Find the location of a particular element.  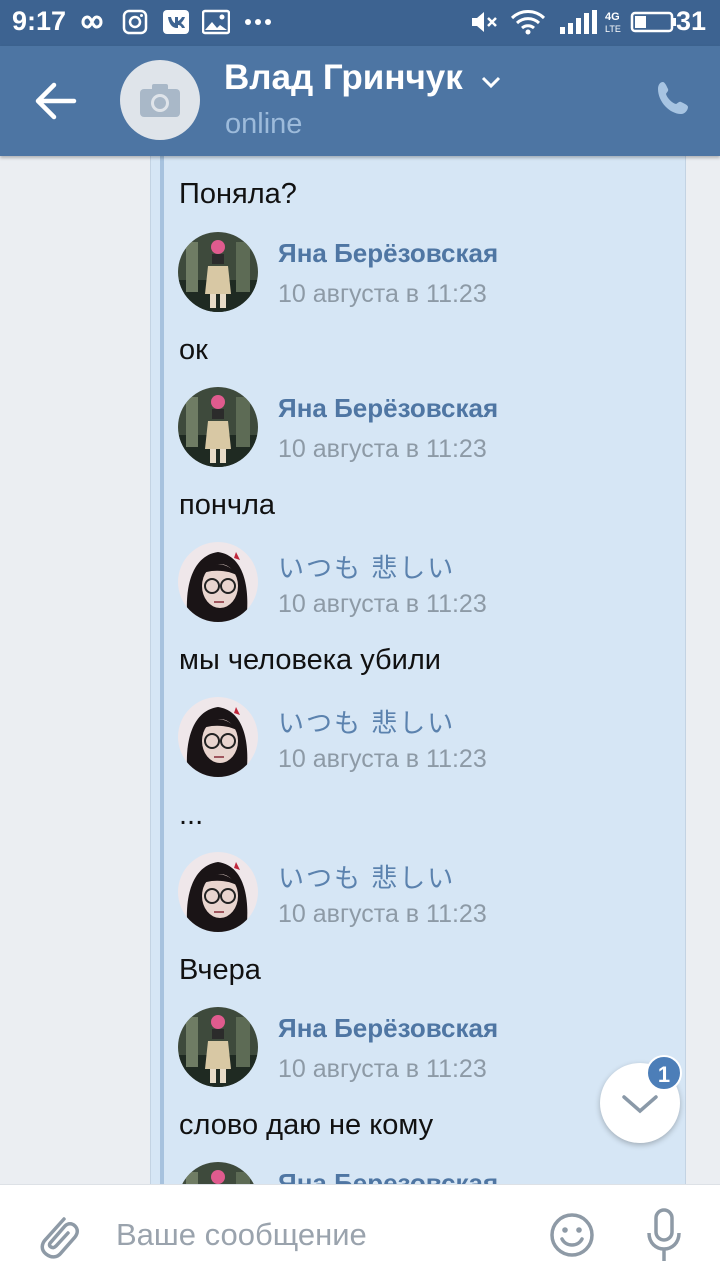

message-text: мы человека убили is located at coordinates (310, 660).